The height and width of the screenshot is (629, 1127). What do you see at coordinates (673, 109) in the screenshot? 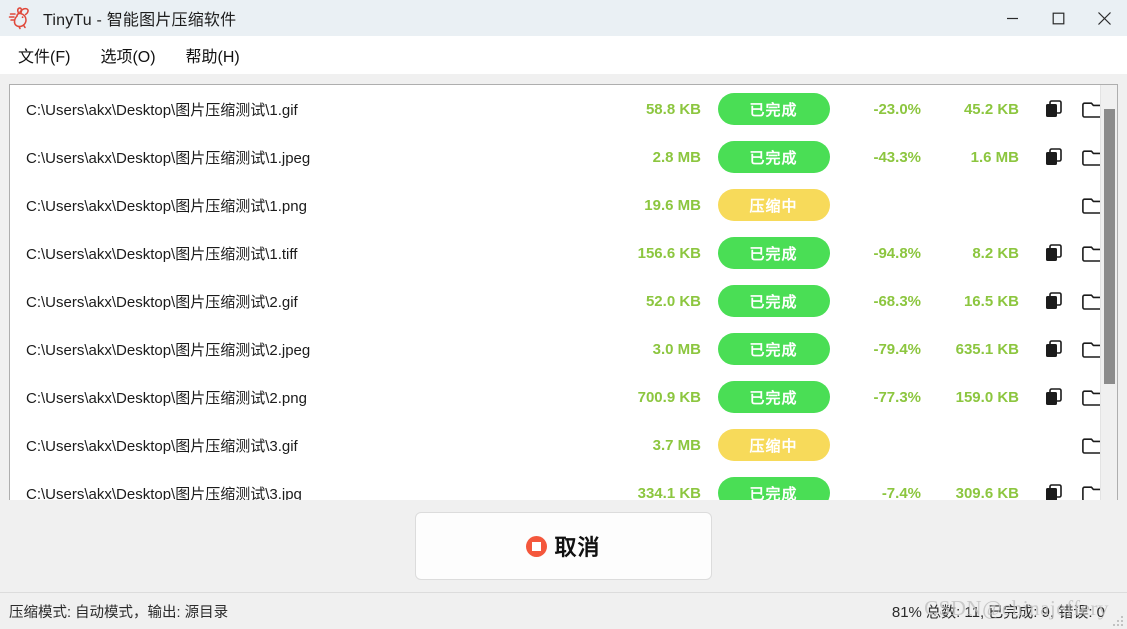
I see `original-size: 58.8 KB` at bounding box center [673, 109].